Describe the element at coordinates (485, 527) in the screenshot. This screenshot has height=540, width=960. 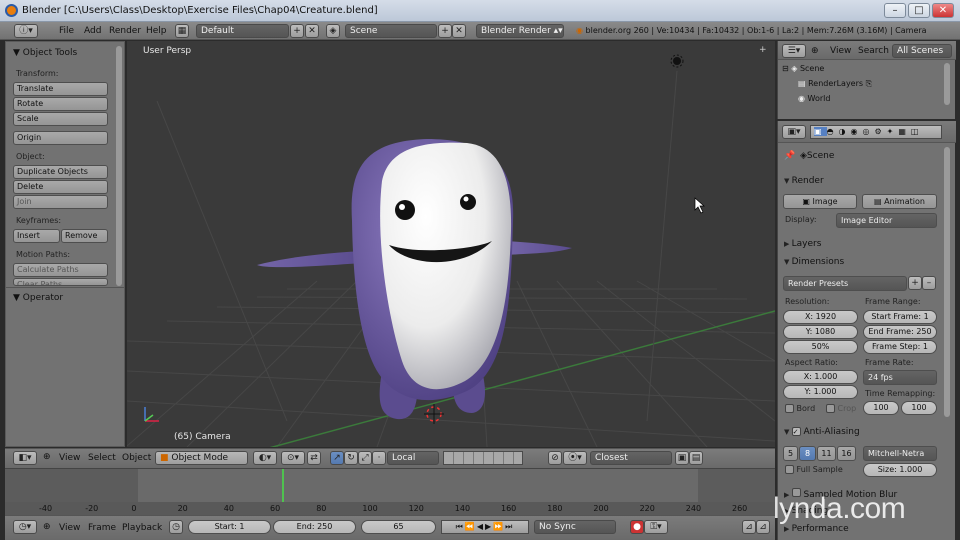
I see `playback-controls: ⏮⏪◀▶⏩⏭` at that location.